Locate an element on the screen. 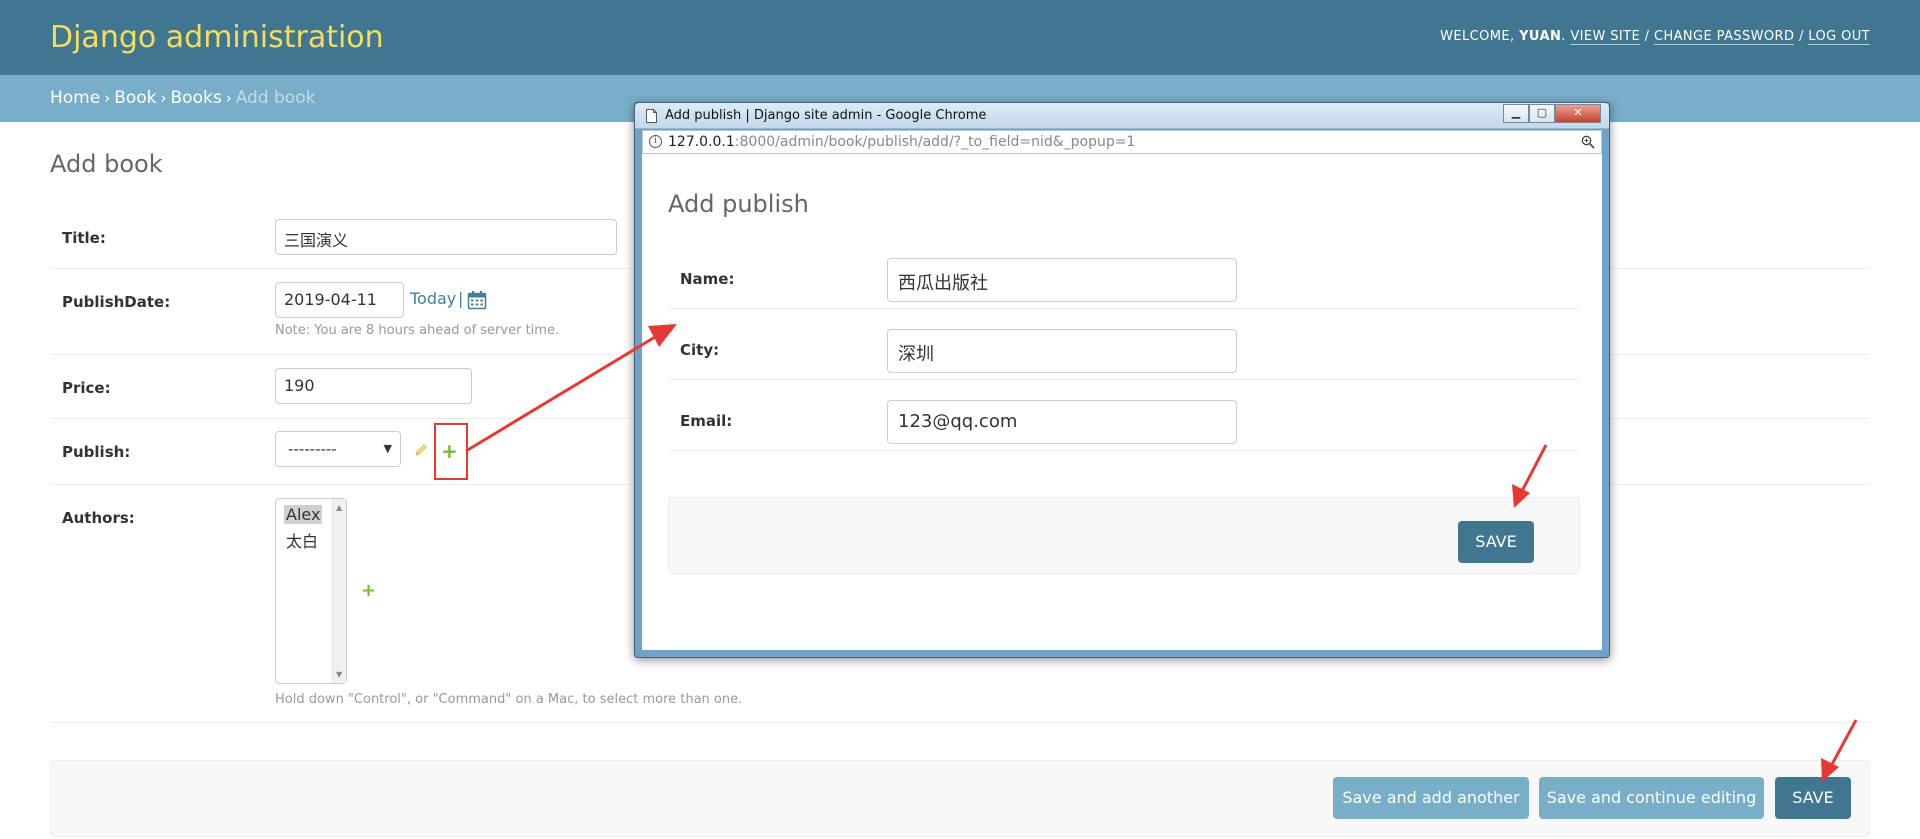 This screenshot has height=839, width=1920. today-link: Today is located at coordinates (433, 298).